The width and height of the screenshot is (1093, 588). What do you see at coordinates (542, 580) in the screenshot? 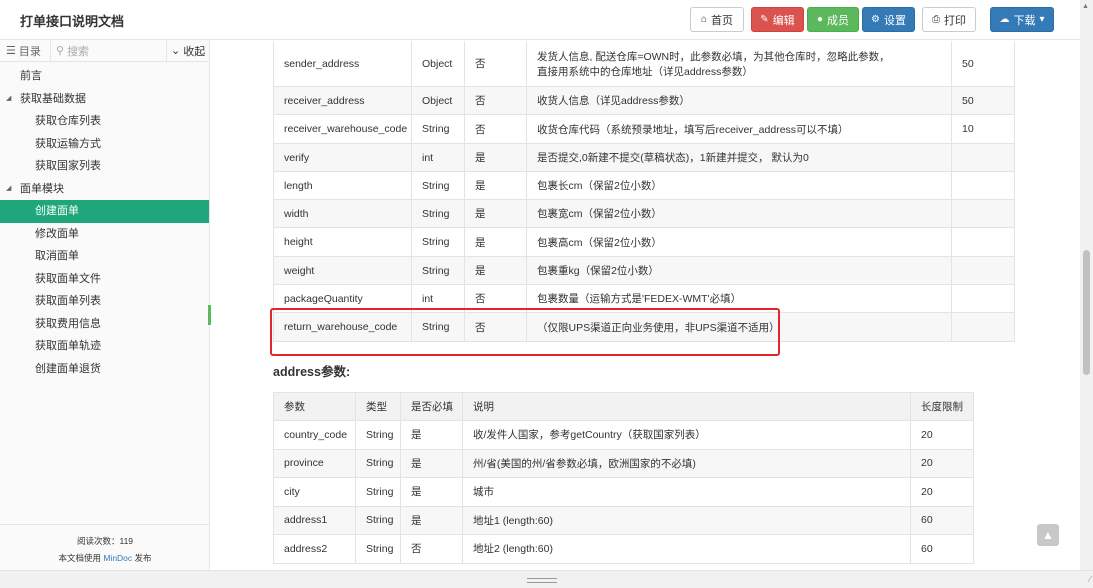
I see `resize-grip-icon` at bounding box center [542, 580].